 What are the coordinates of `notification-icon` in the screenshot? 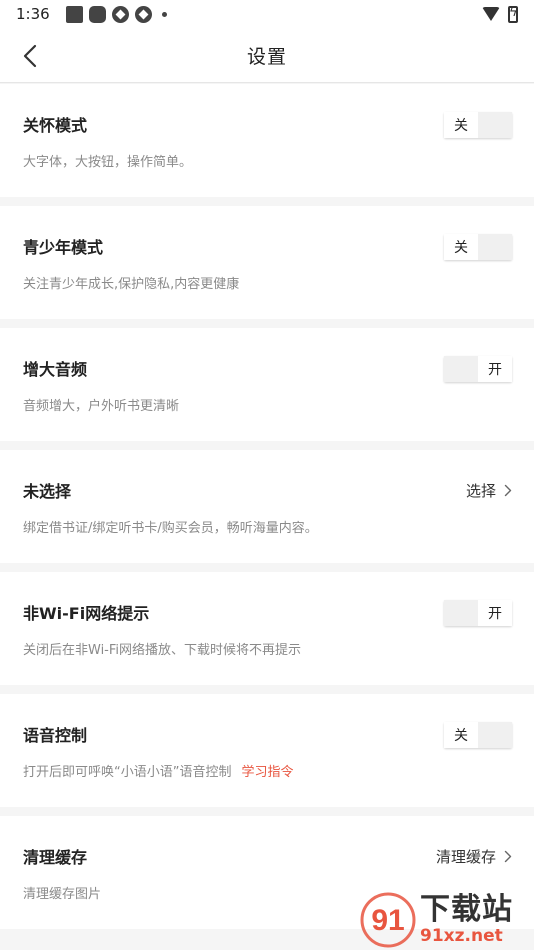 It's located at (74, 14).